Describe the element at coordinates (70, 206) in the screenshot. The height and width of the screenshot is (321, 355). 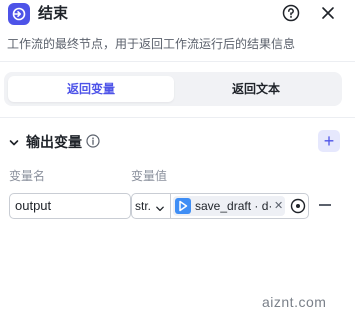
I see `variable-name-input: output` at that location.